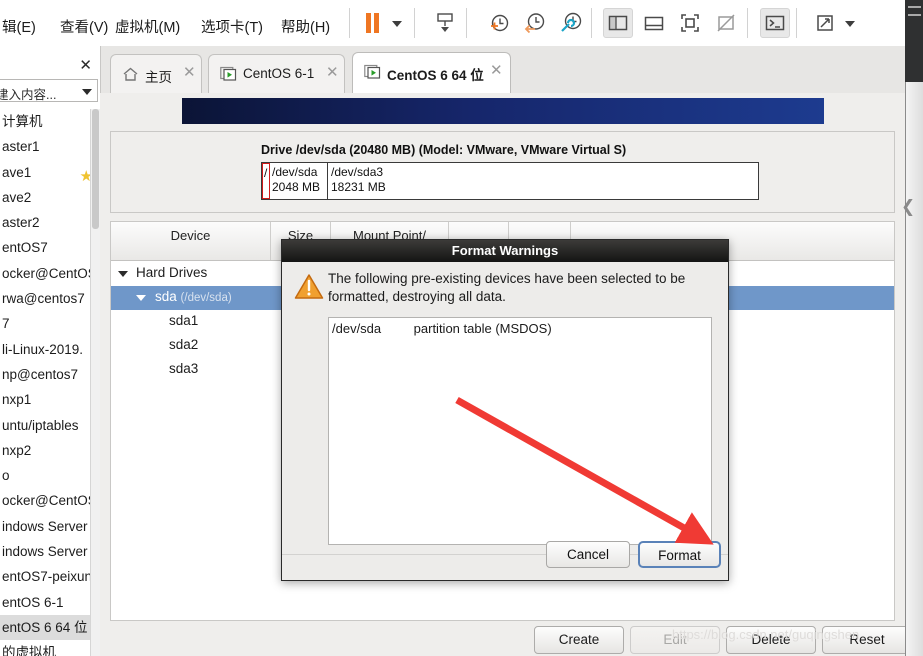  Describe the element at coordinates (6, 476) in the screenshot. I see `list-item-label: o` at that location.